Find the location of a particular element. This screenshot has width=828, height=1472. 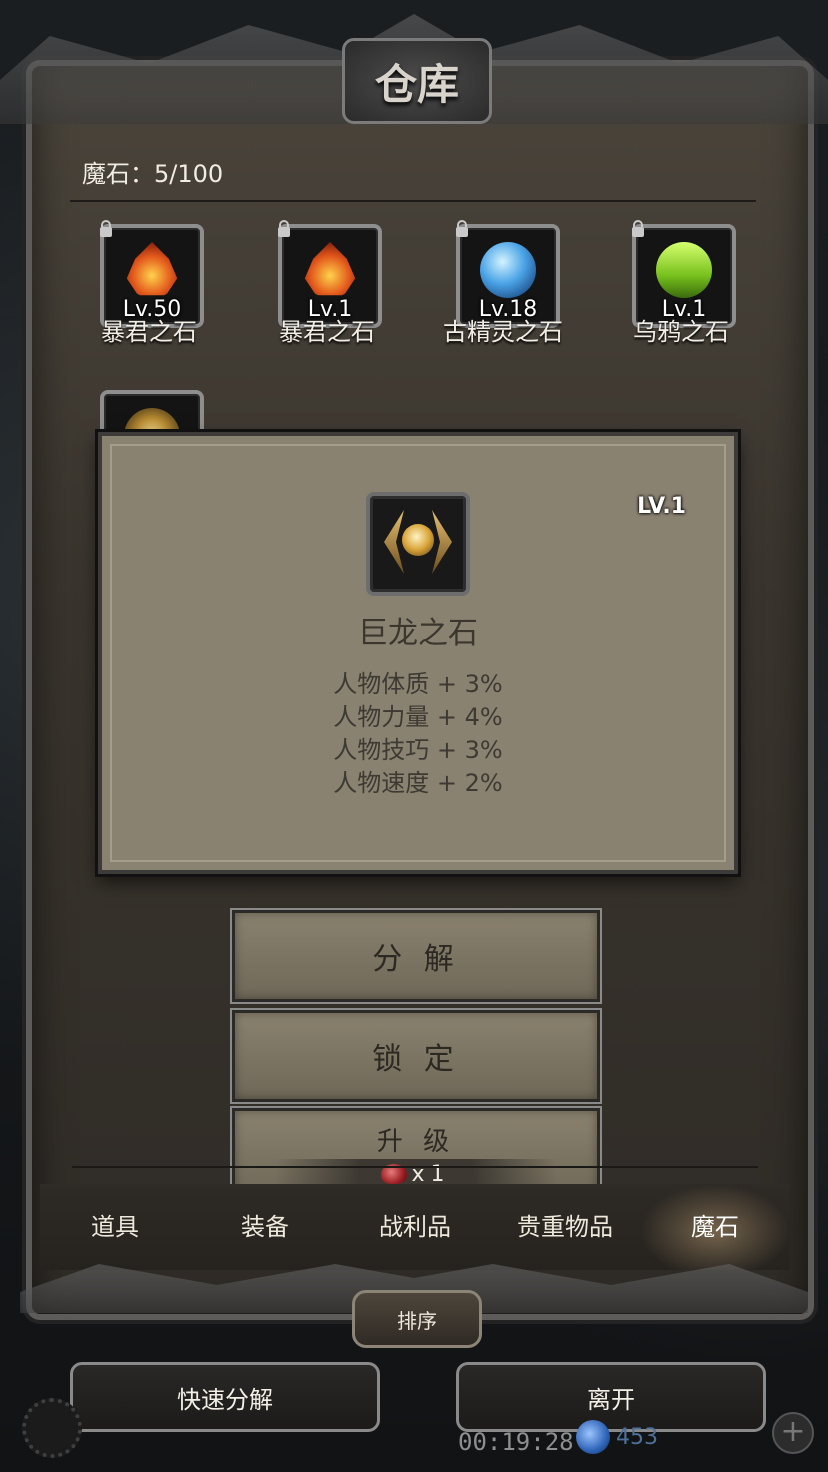

sort-button: 排序 is located at coordinates (417, 1319).